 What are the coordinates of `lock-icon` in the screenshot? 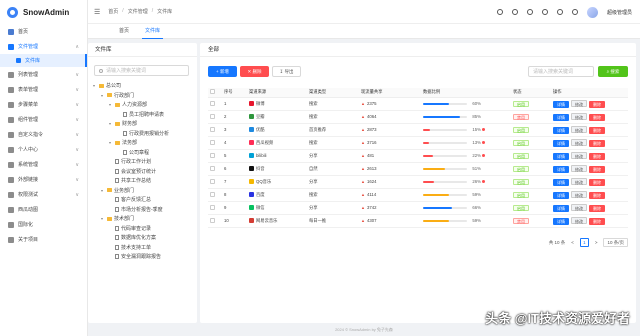 It's located at (544, 12).